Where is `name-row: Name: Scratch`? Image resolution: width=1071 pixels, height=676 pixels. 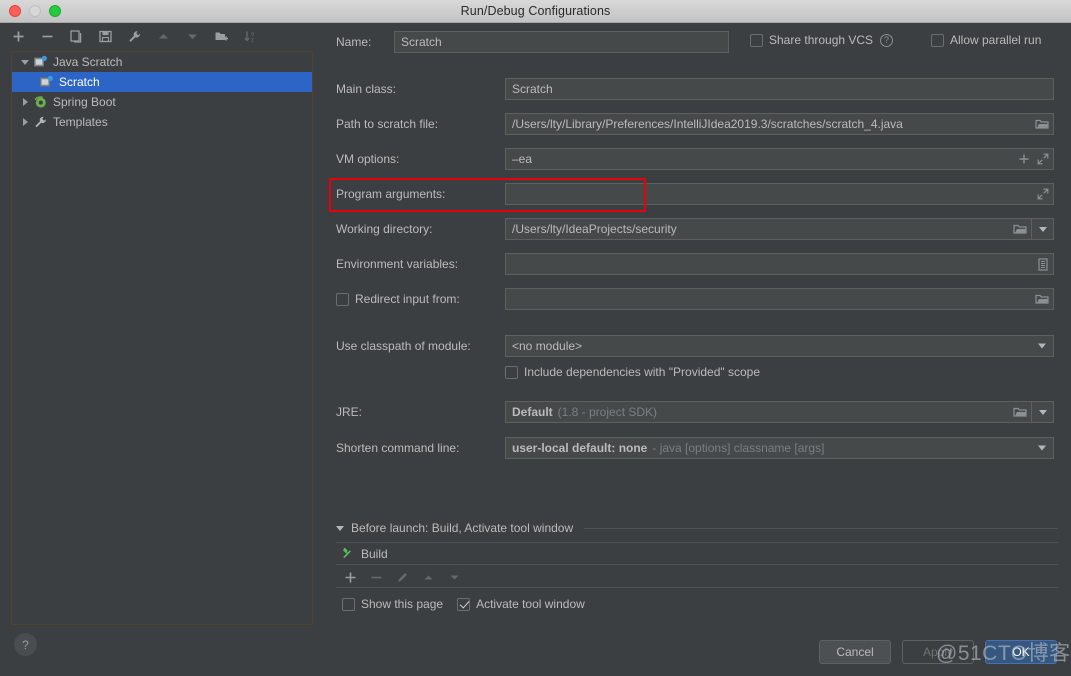 name-row: Name: Scratch is located at coordinates (532, 42).